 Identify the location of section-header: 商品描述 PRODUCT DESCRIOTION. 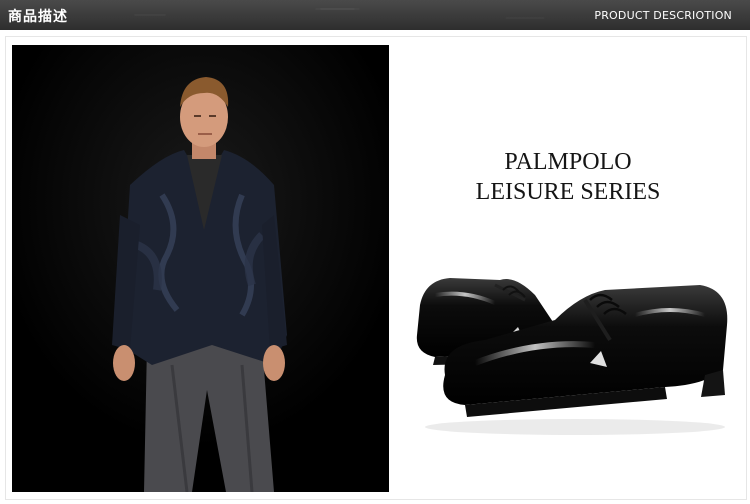
(375, 15).